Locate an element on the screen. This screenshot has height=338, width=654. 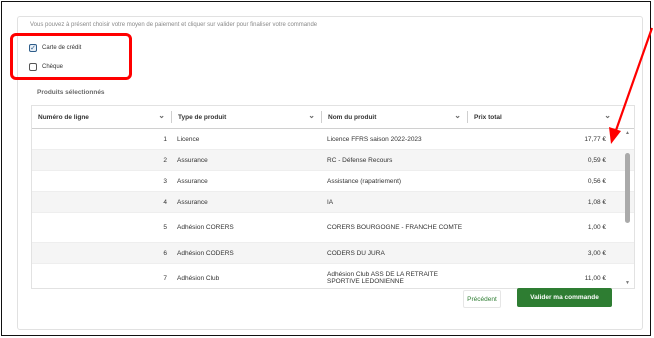
annotation-highlight-box is located at coordinates (71, 56).